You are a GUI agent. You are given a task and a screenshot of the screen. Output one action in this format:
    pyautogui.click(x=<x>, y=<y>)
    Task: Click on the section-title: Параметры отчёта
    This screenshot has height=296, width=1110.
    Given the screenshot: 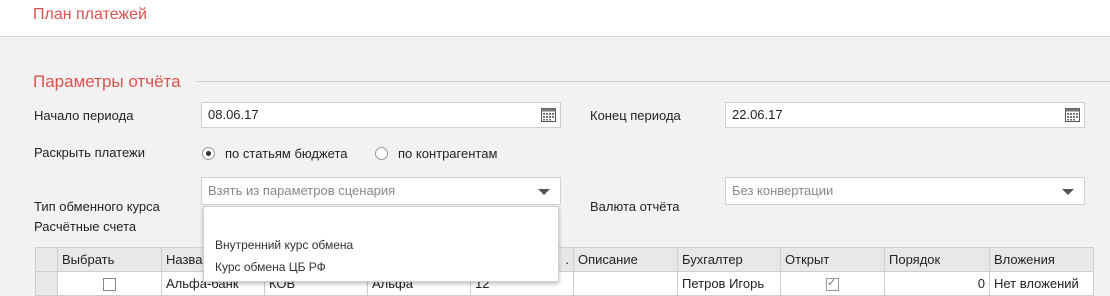 What is the action you would take?
    pyautogui.click(x=107, y=81)
    